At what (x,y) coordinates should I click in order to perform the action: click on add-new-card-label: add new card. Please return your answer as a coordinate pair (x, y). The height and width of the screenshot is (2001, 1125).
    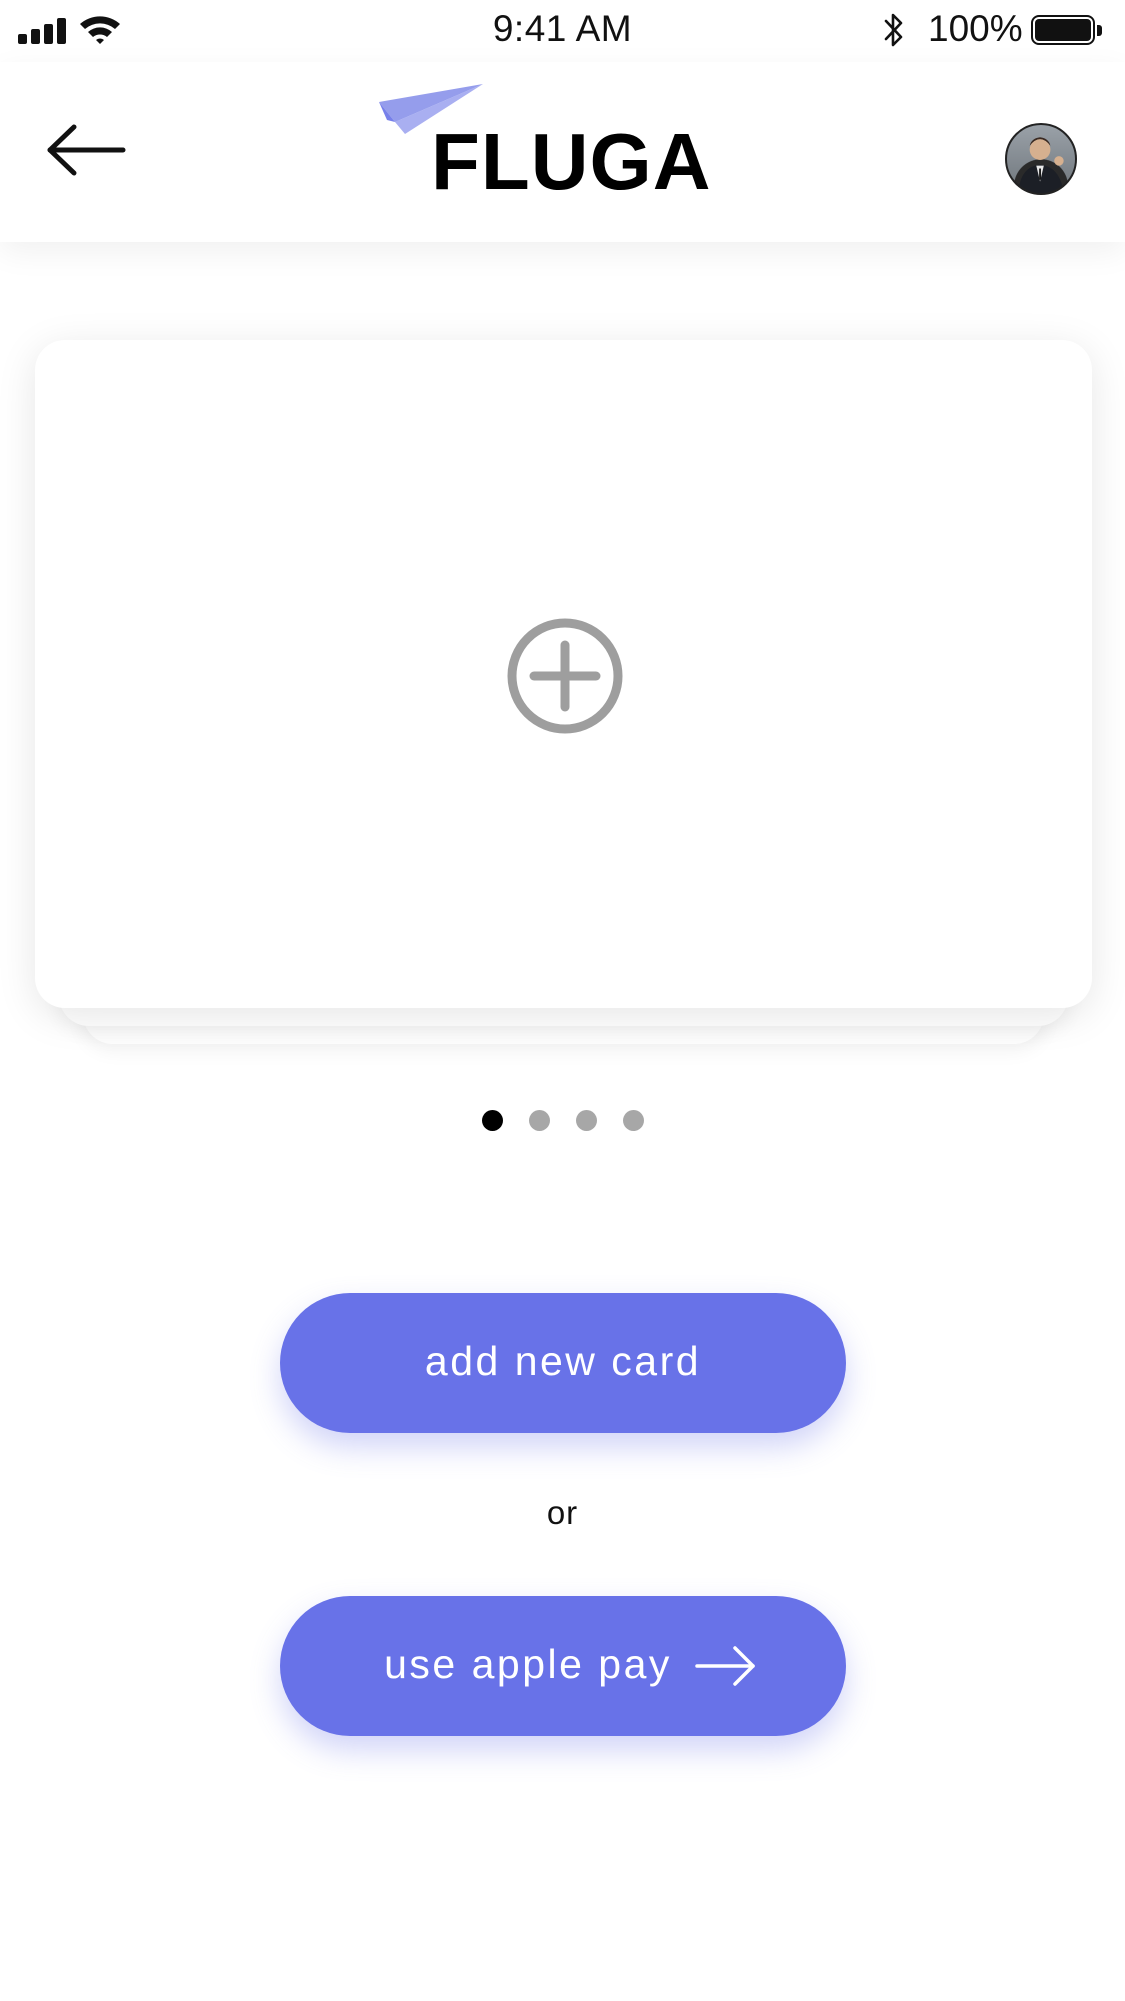
    Looking at the image, I should click on (563, 1361).